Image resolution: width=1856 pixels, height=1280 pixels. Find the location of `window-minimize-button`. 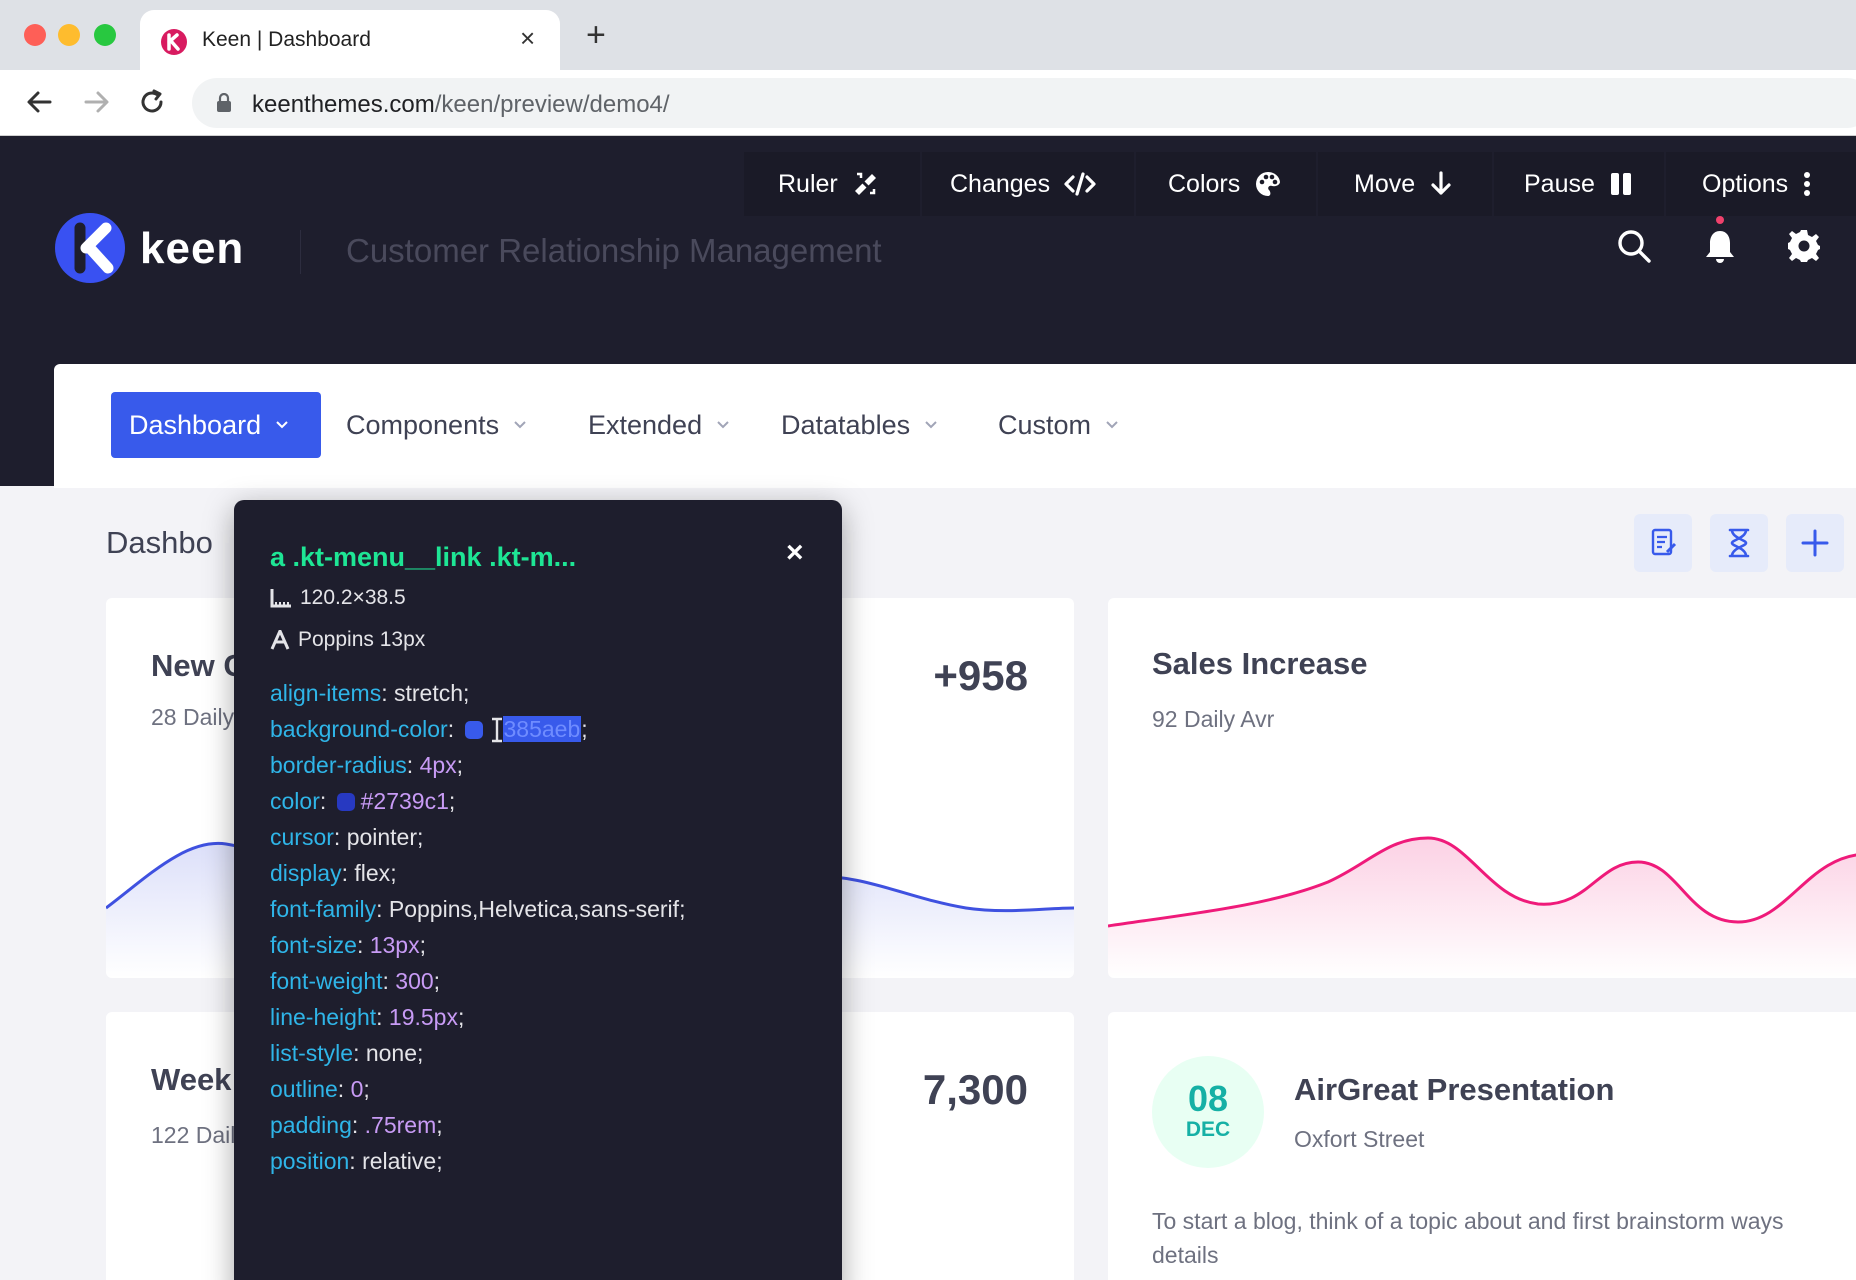

window-minimize-button is located at coordinates (69, 35).